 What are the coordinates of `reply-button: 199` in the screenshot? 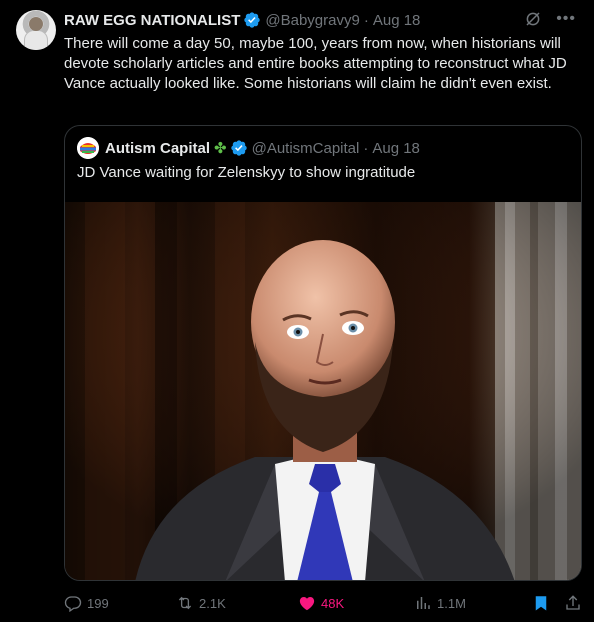 It's located at (86, 603).